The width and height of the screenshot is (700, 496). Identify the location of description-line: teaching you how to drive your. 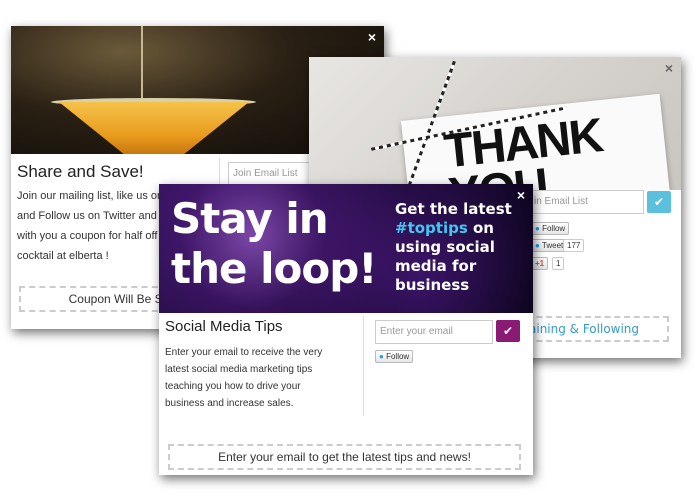
(233, 386).